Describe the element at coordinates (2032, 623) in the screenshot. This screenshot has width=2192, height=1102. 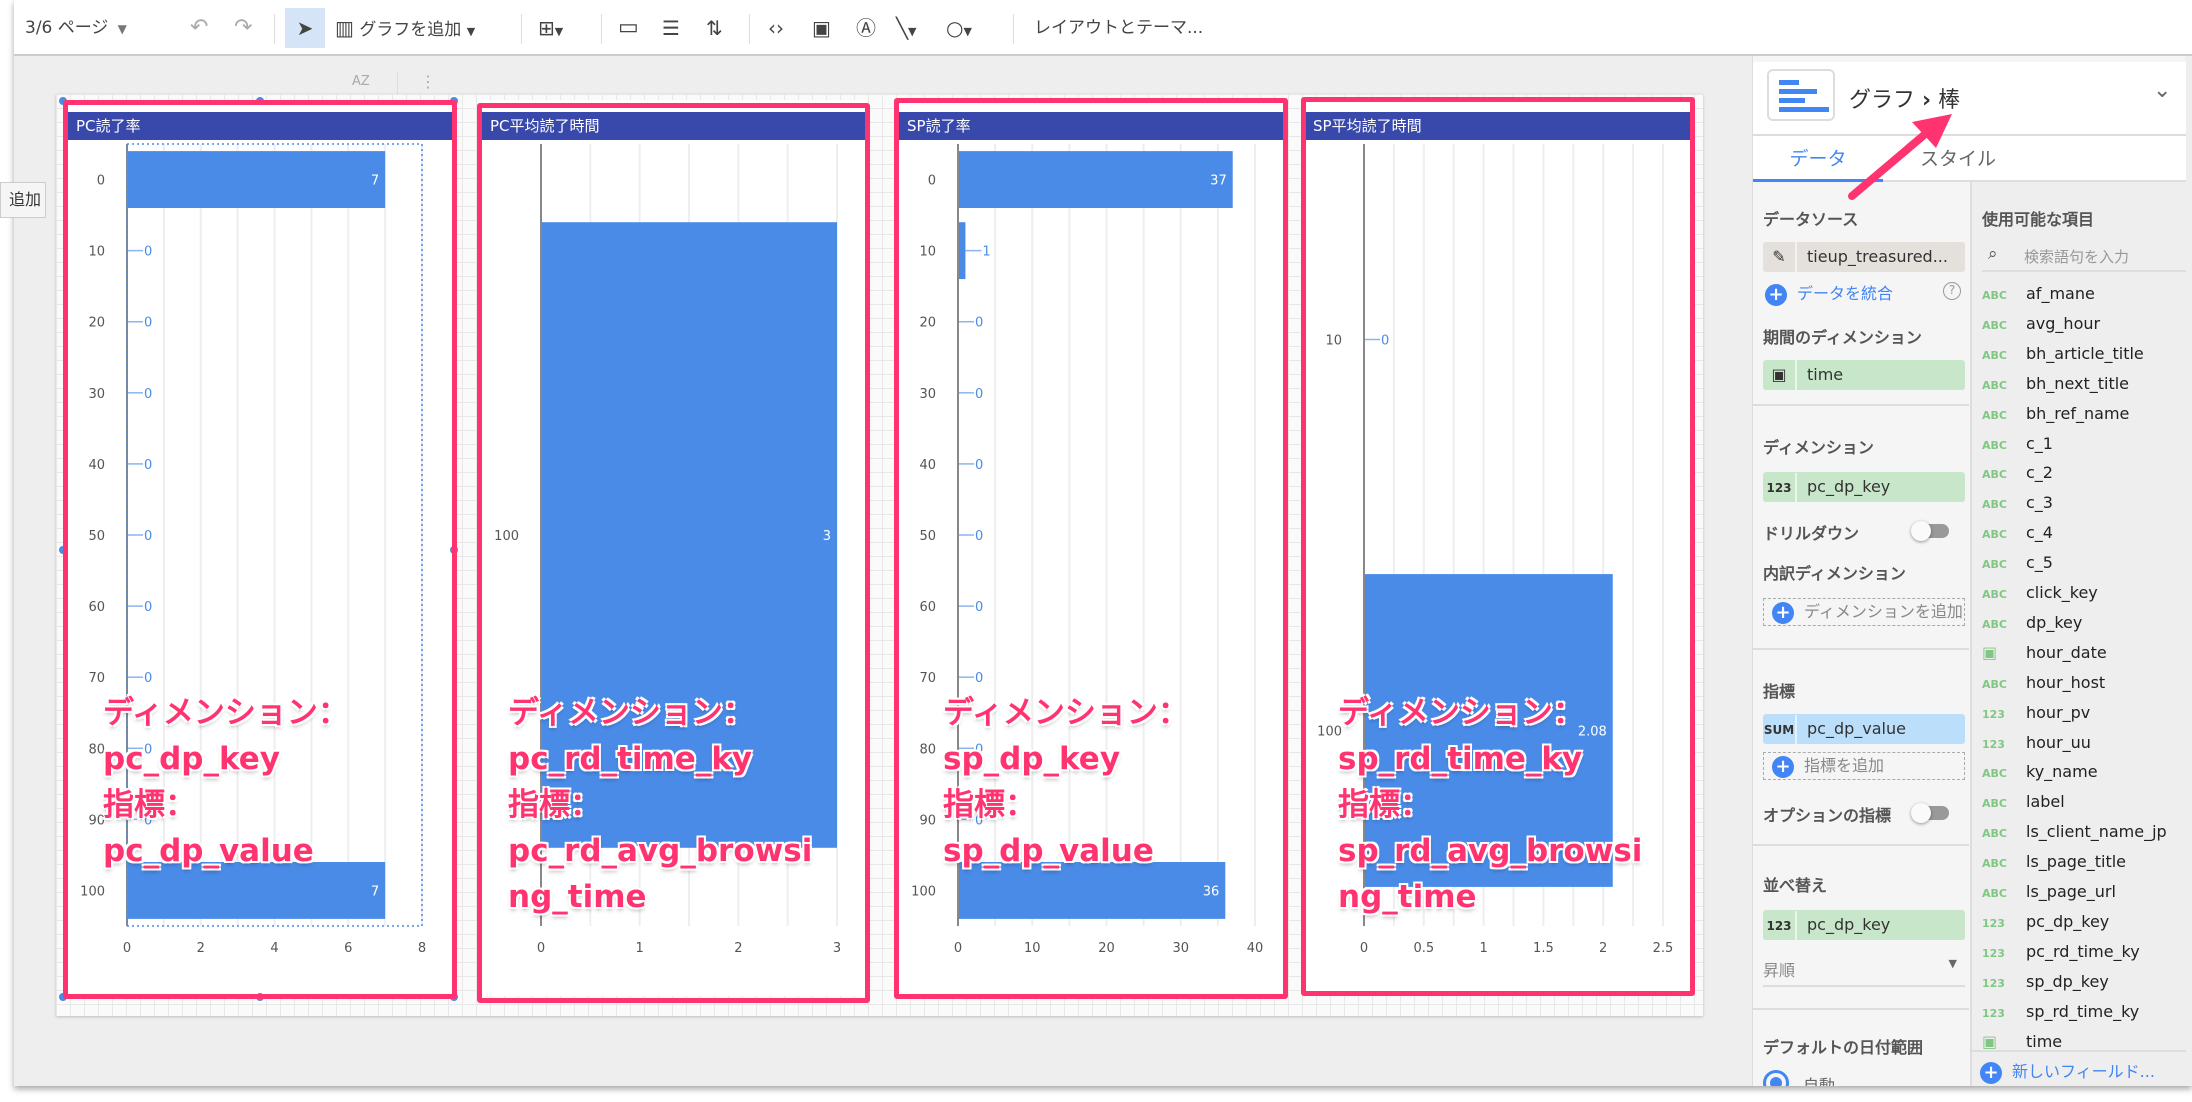
I see `field-item: ABC dp_key` at that location.